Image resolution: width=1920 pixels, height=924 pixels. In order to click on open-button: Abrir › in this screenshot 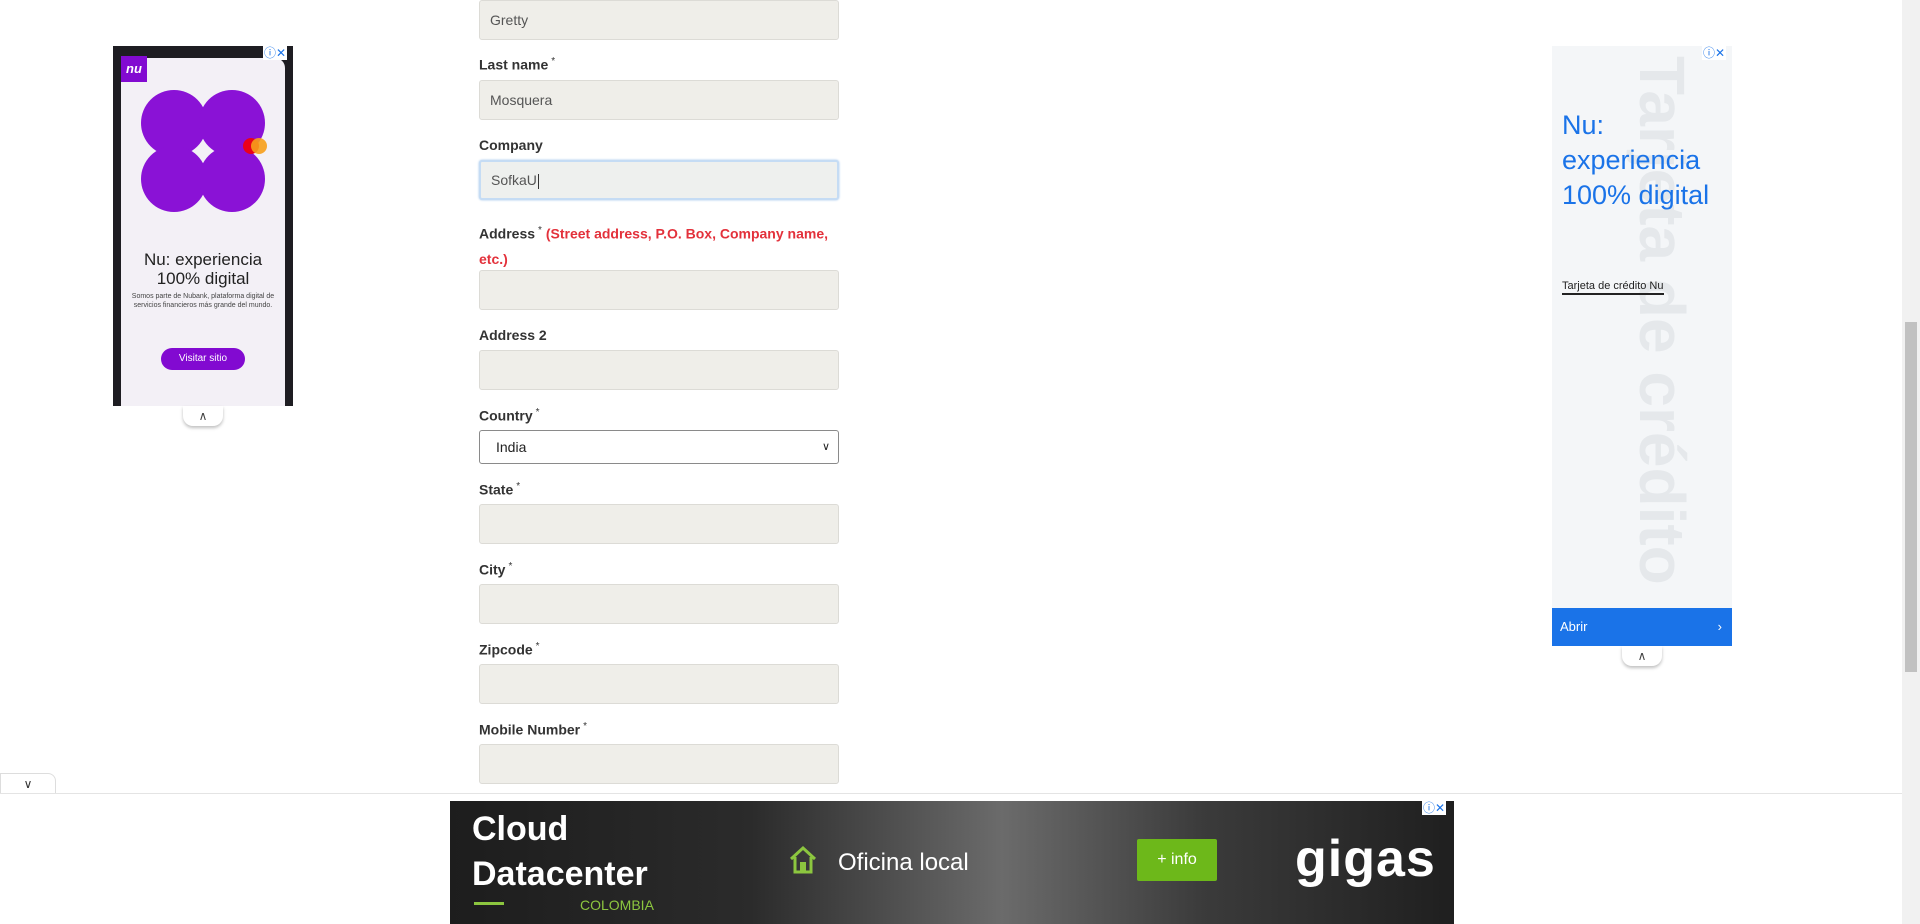, I will do `click(1642, 627)`.